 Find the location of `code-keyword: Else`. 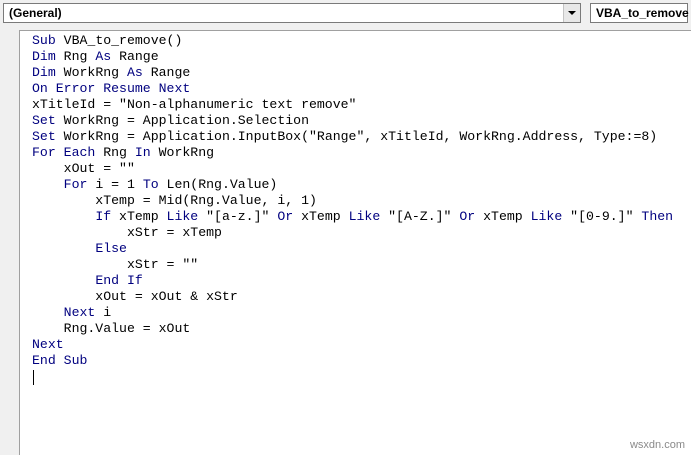

code-keyword: Else is located at coordinates (111, 248).